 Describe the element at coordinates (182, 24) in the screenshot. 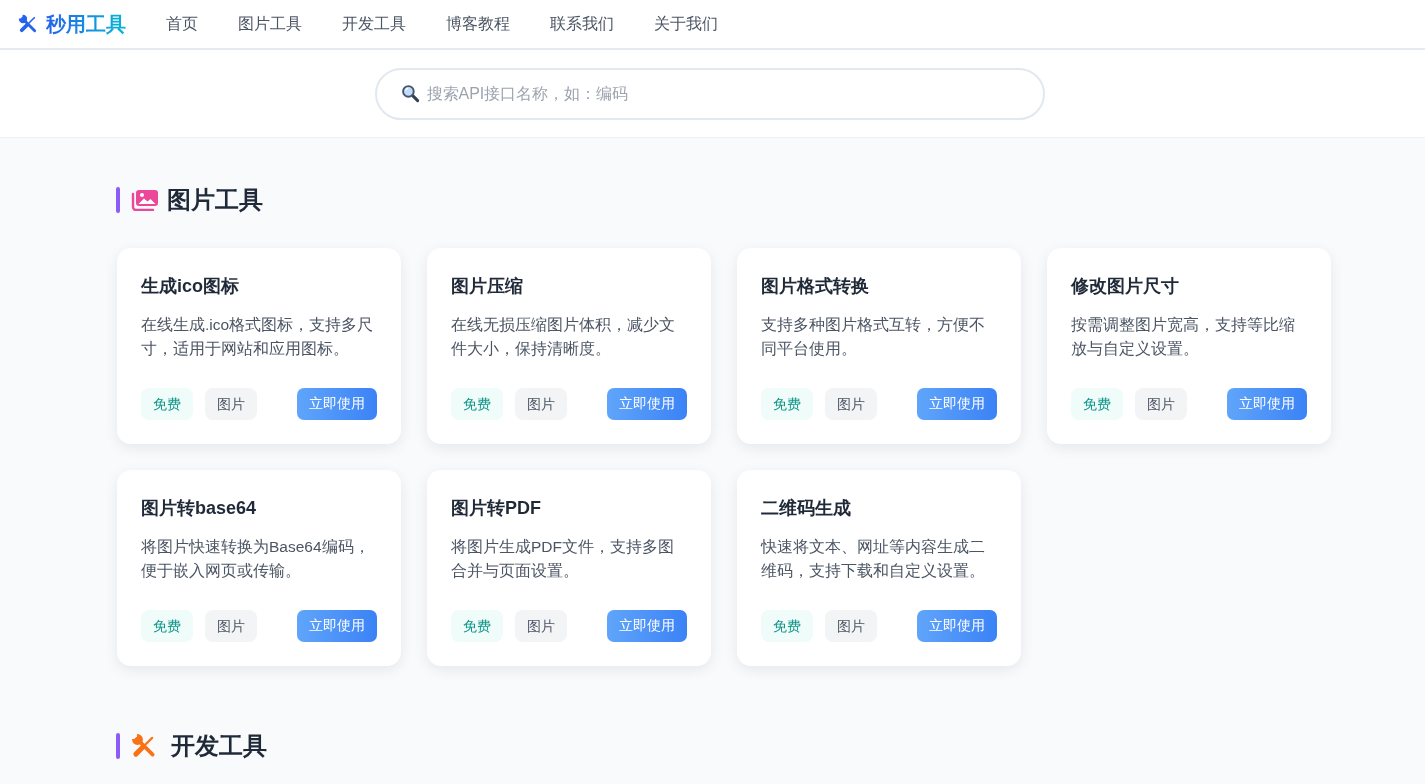

I see `nav-link: 首页` at that location.